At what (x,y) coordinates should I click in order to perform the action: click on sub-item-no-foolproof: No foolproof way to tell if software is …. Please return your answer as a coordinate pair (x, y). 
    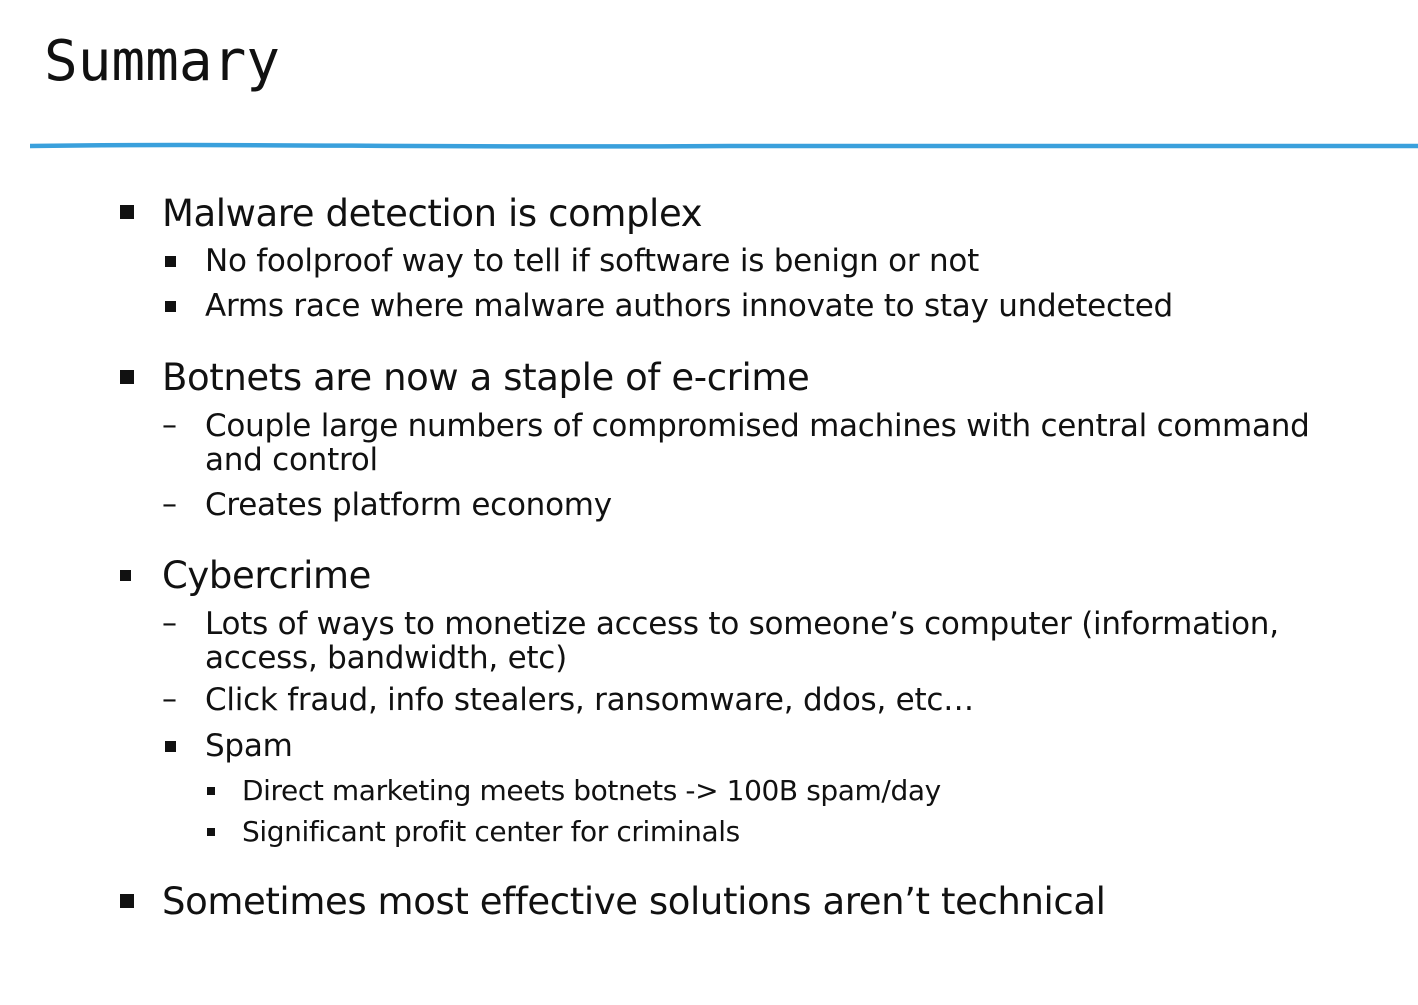
    Looking at the image, I should click on (592, 261).